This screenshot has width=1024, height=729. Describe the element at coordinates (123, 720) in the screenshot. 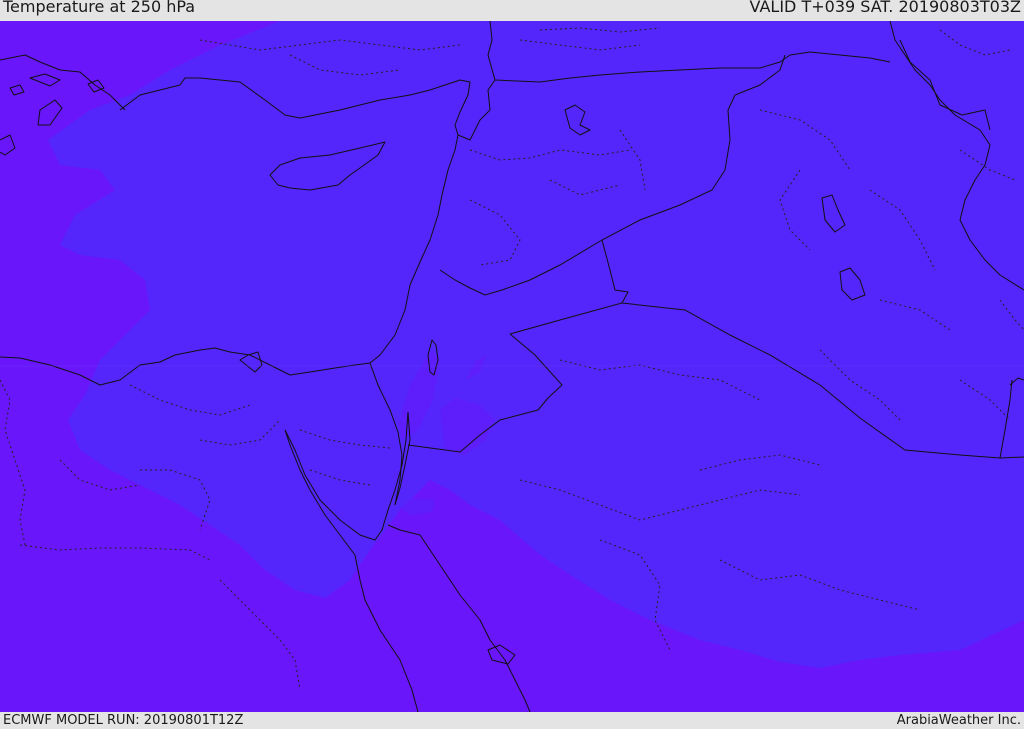

I see `model-run-label: ECMWF MODEL RUN: 20190801T12Z` at that location.